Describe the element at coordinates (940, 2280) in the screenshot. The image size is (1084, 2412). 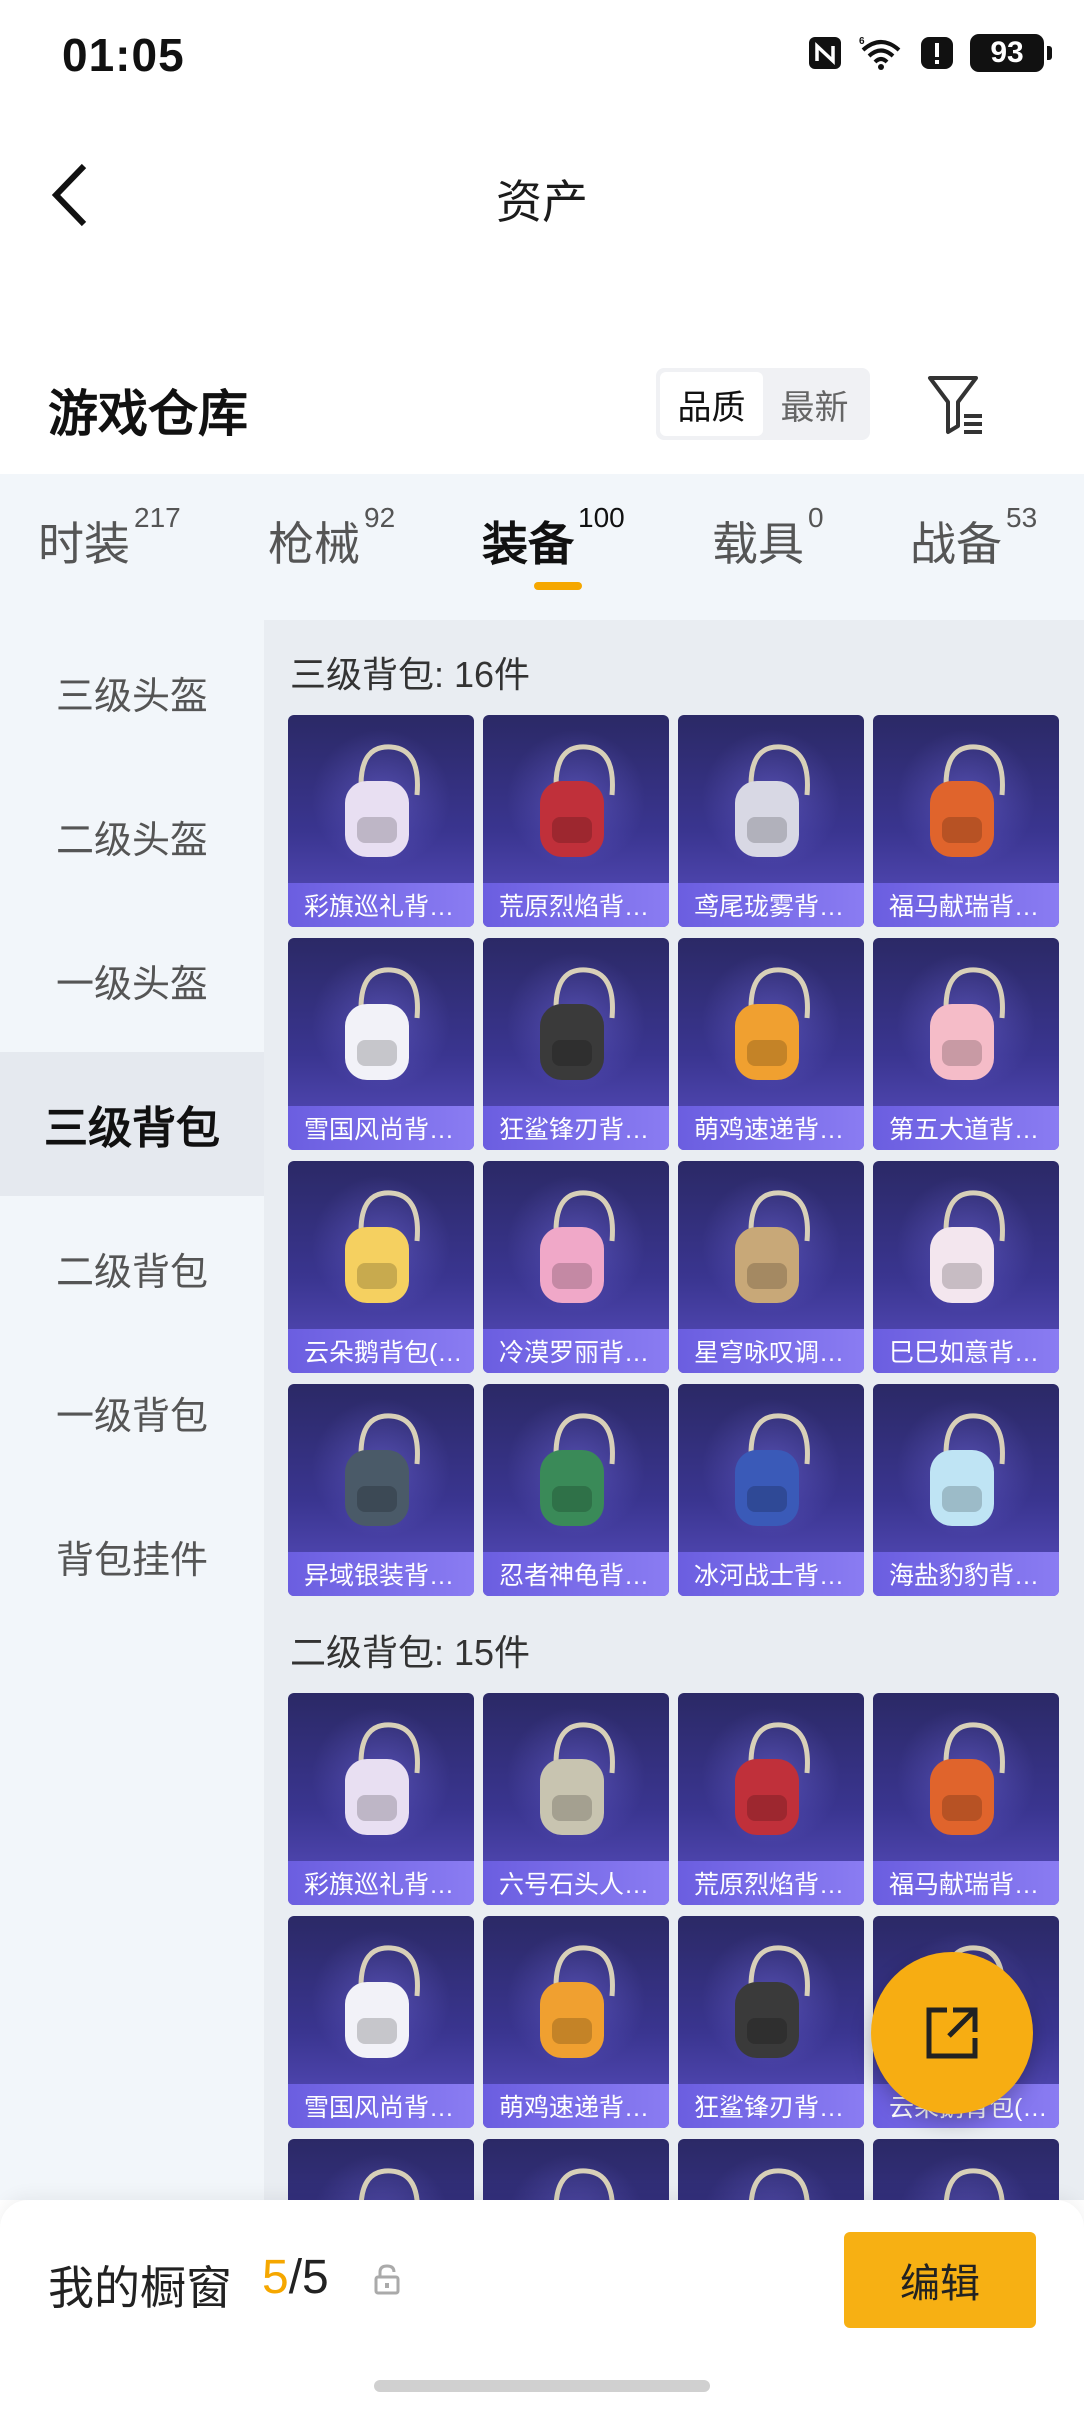
I see `edit-button: 编辑` at that location.